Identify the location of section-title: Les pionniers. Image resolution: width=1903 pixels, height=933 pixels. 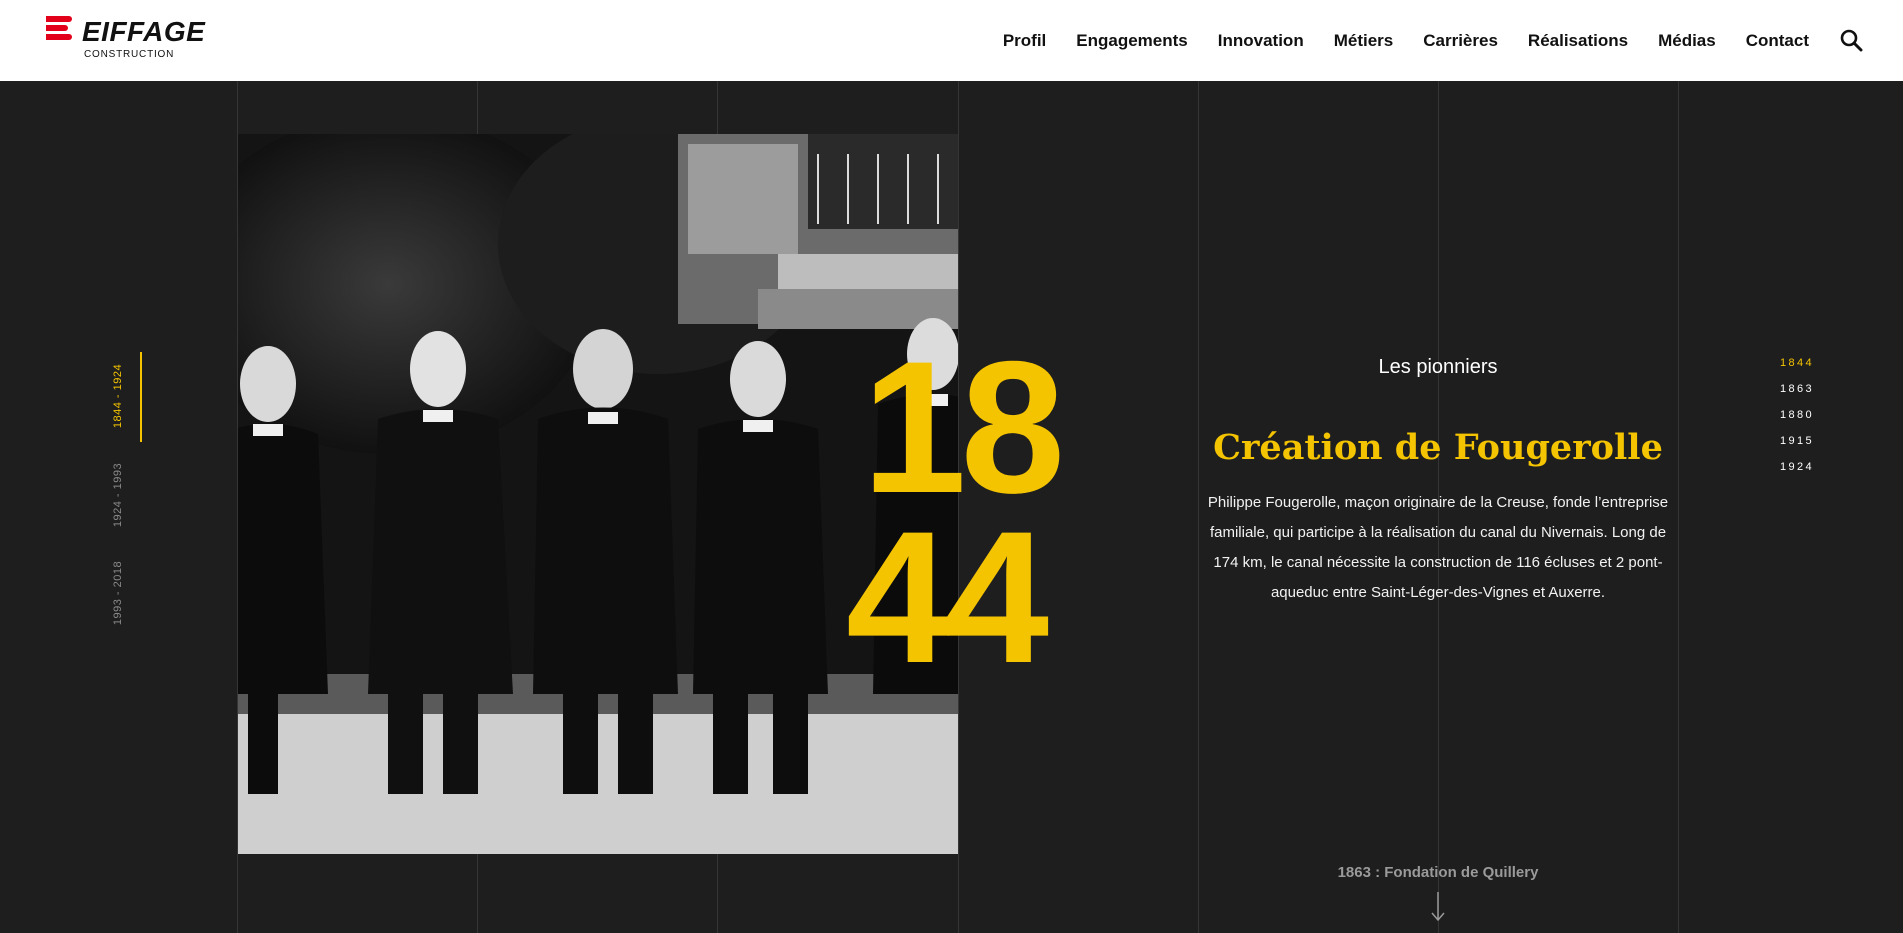
(1438, 367).